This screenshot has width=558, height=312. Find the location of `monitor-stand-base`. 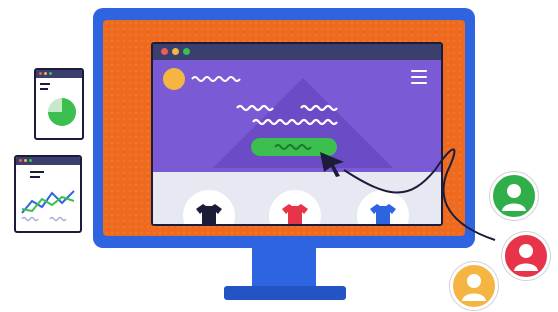

monitor-stand-base is located at coordinates (285, 293).